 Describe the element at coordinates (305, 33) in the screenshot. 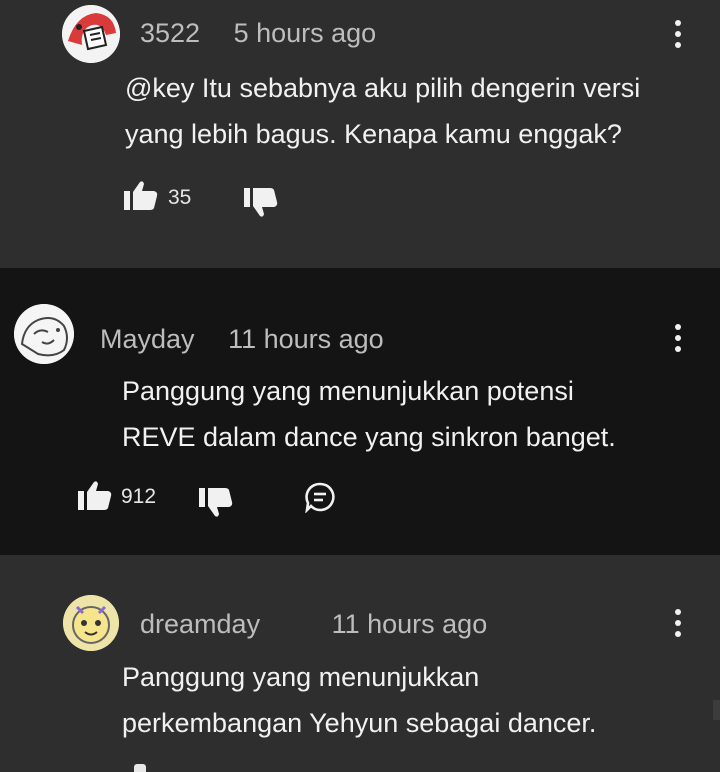

I see `comment-time: 5 hours ago` at that location.